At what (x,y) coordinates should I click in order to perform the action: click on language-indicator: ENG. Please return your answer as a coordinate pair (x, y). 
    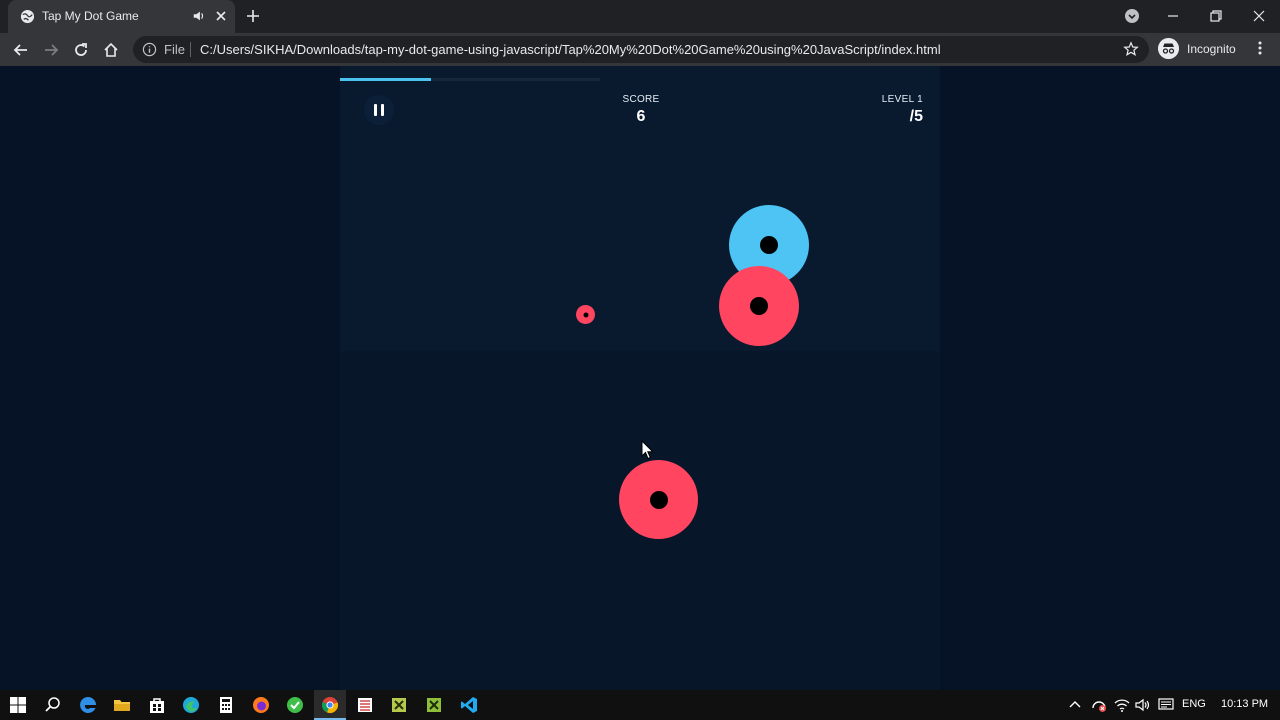
    Looking at the image, I should click on (1194, 704).